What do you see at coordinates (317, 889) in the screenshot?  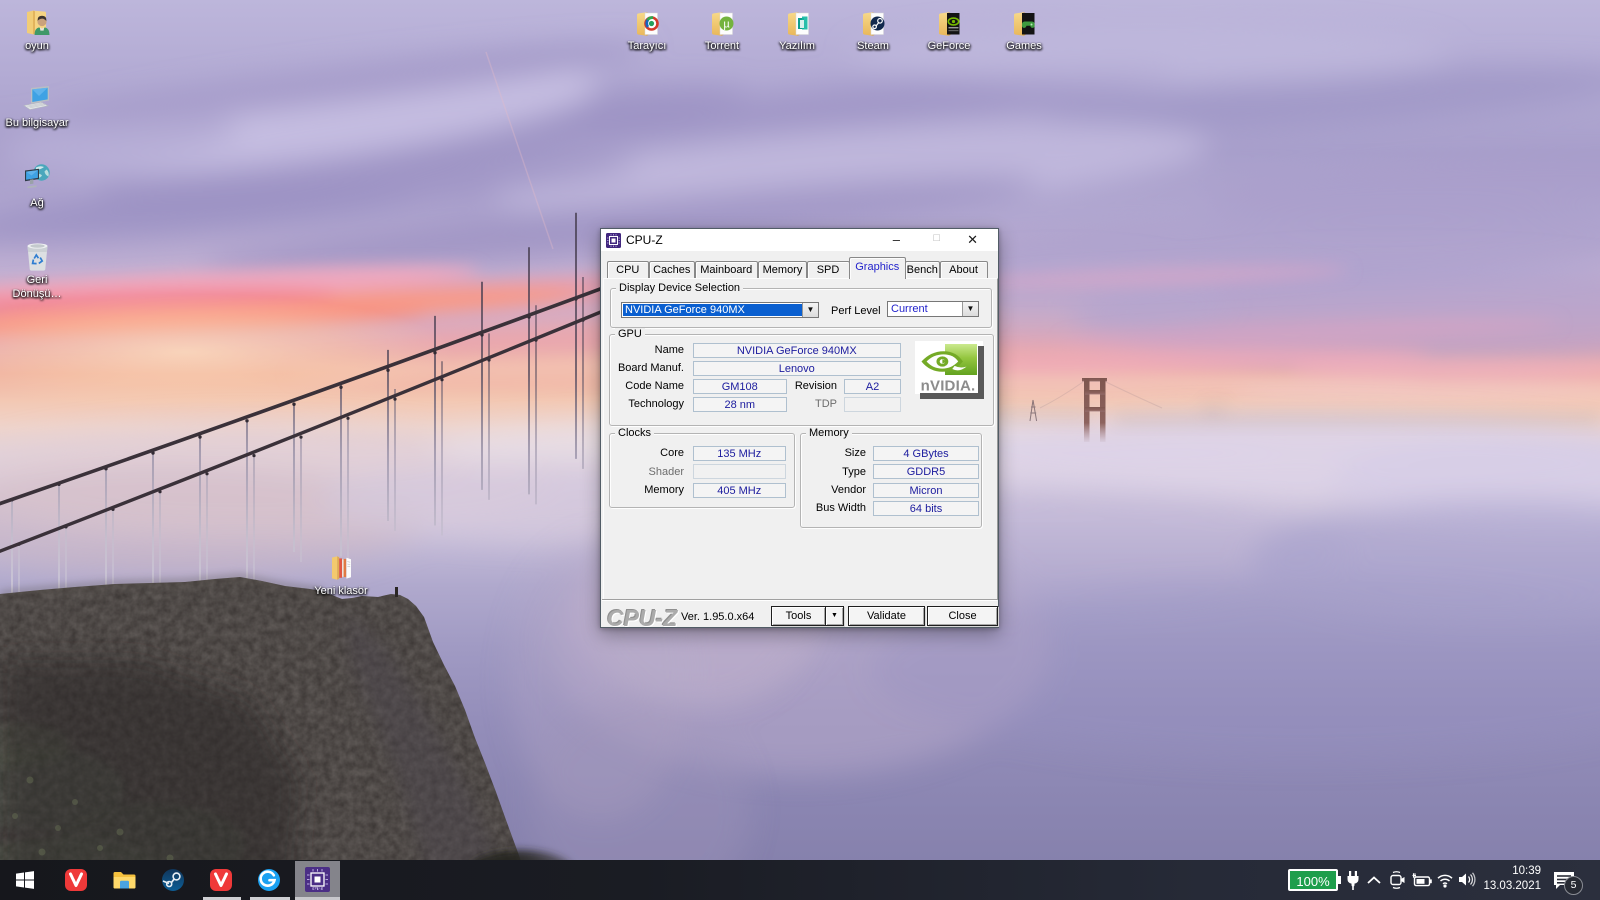 I see `svg-text: CPU-Z` at bounding box center [317, 889].